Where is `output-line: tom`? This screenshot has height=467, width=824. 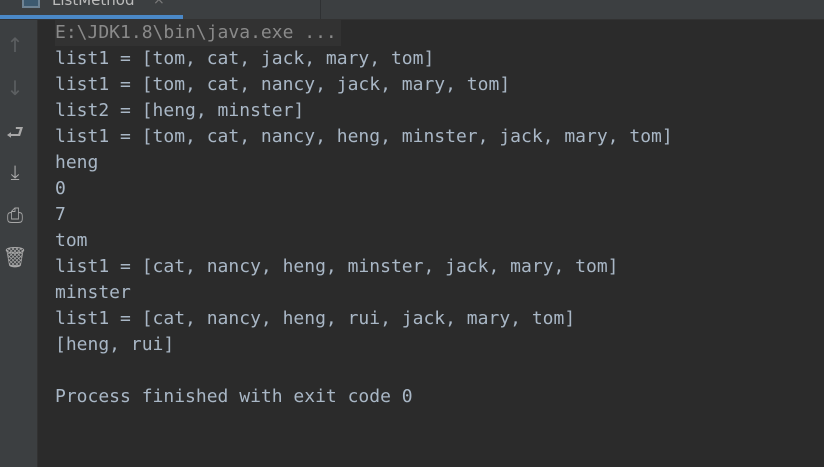 output-line: tom is located at coordinates (71, 240).